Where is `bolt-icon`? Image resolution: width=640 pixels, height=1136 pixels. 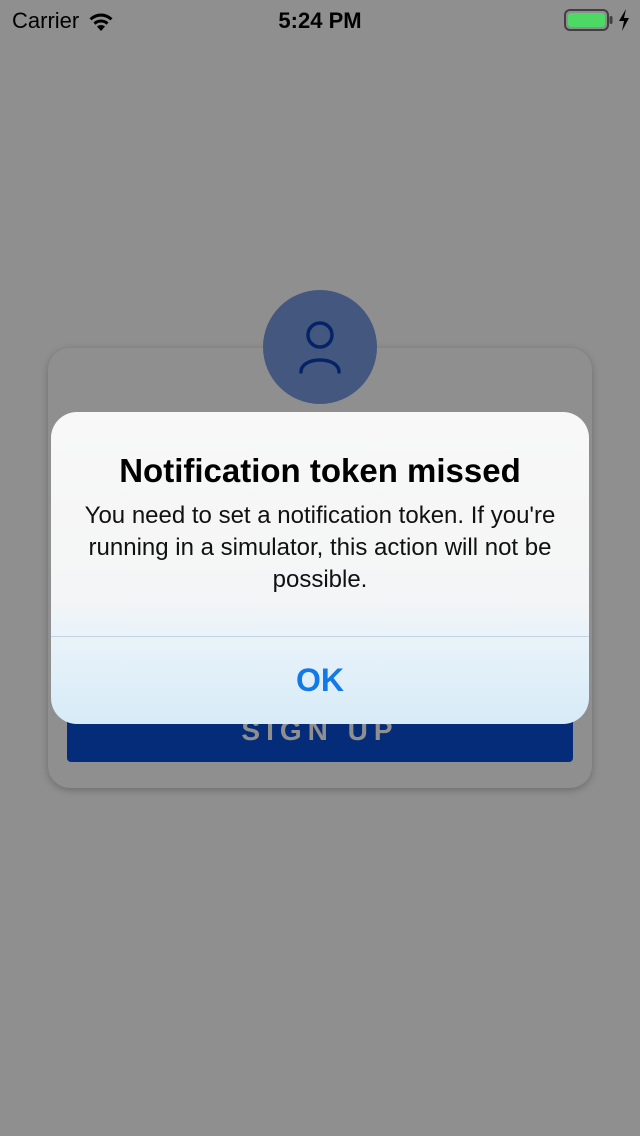 bolt-icon is located at coordinates (624, 20).